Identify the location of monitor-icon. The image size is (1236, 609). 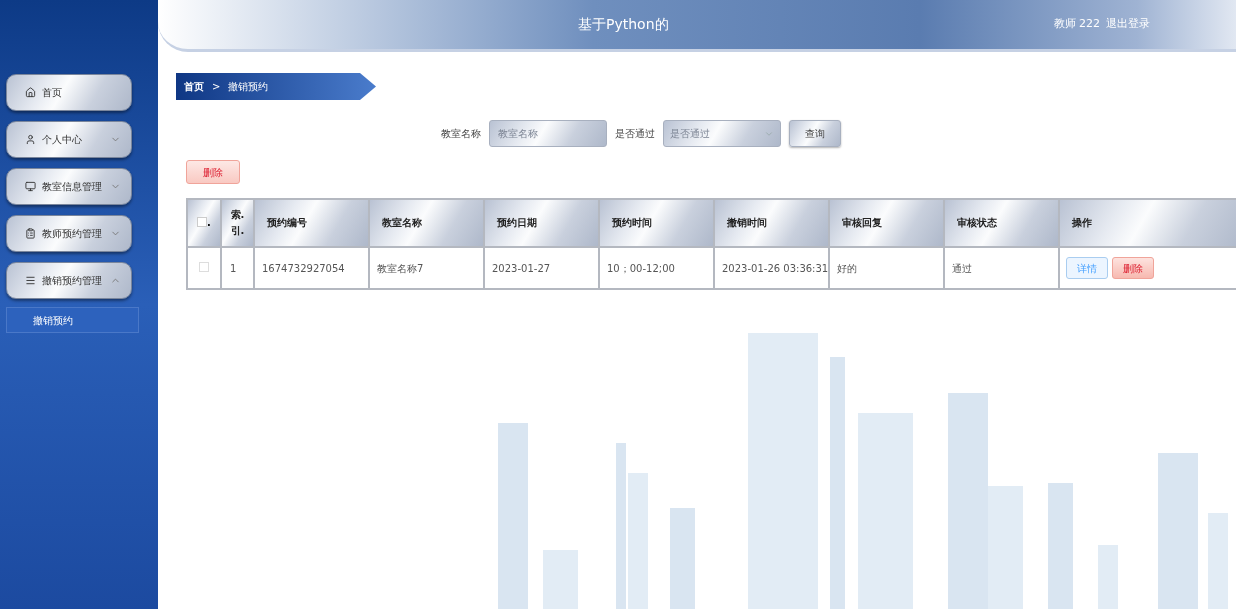
(30, 186).